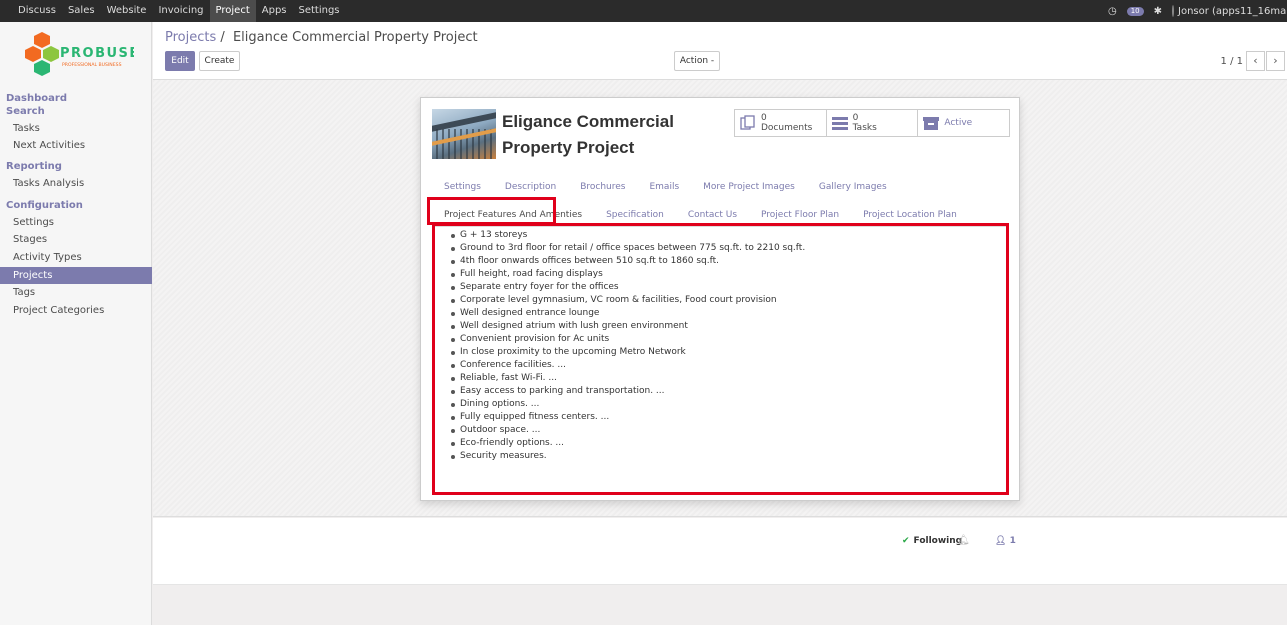 The width and height of the screenshot is (1287, 625). Describe the element at coordinates (190, 37) in the screenshot. I see `breadcrumb-projects-link: Projects` at that location.